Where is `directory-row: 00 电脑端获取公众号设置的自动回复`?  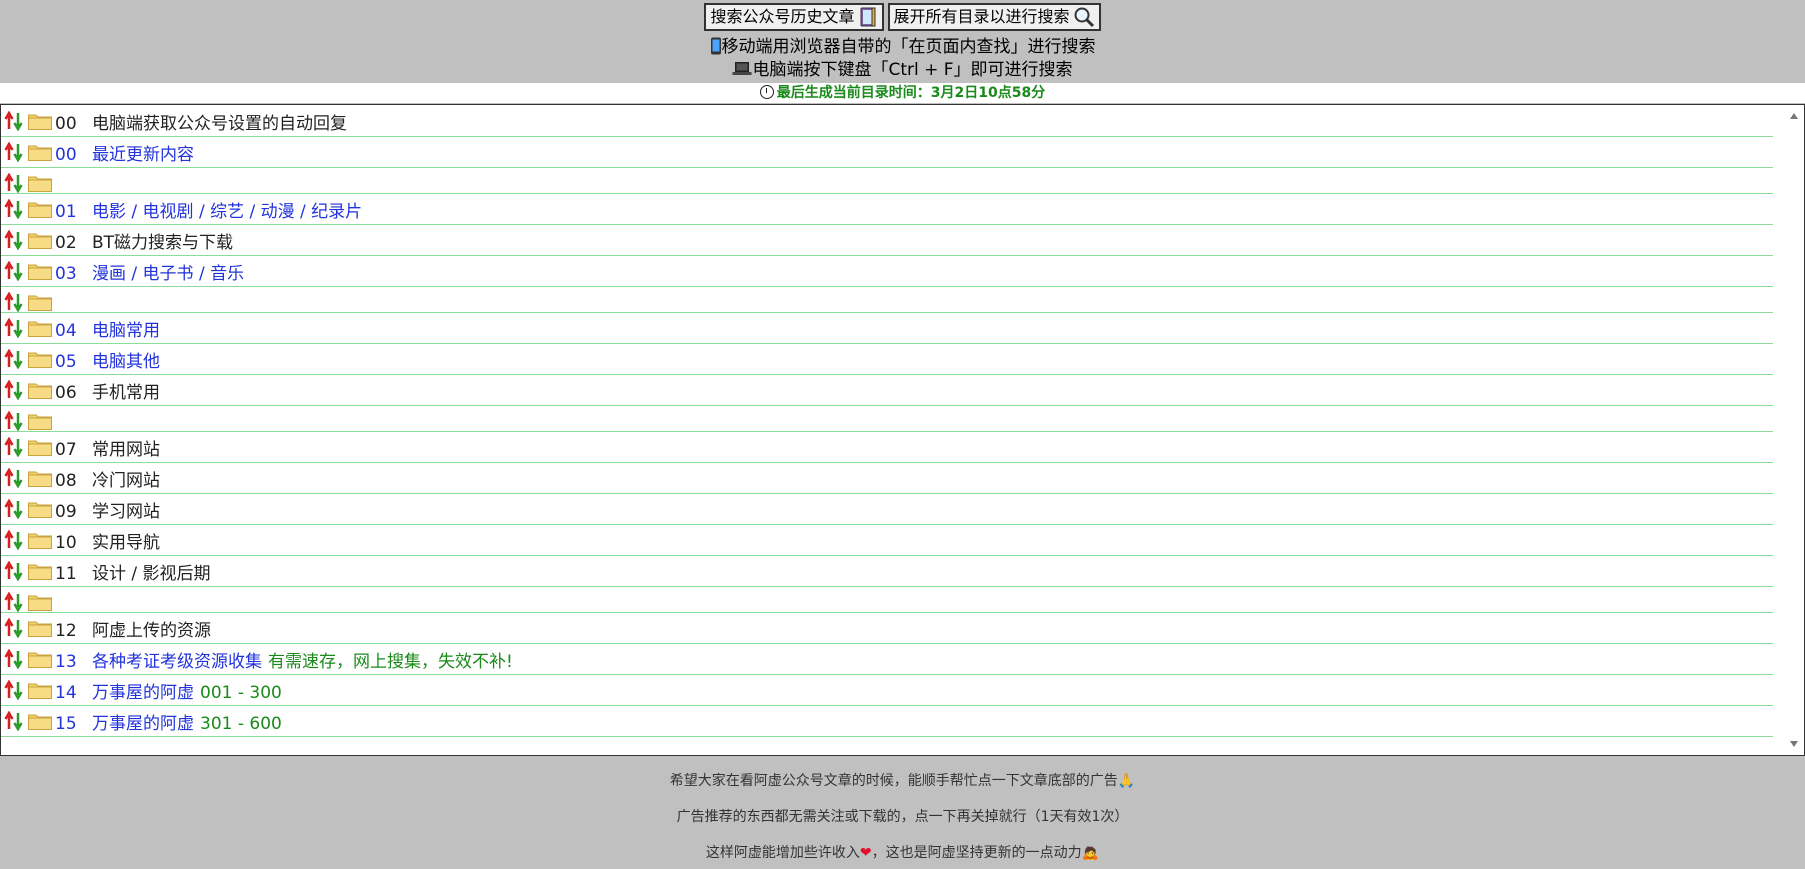 directory-row: 00 电脑端获取公众号设置的自动回复 is located at coordinates (887, 121).